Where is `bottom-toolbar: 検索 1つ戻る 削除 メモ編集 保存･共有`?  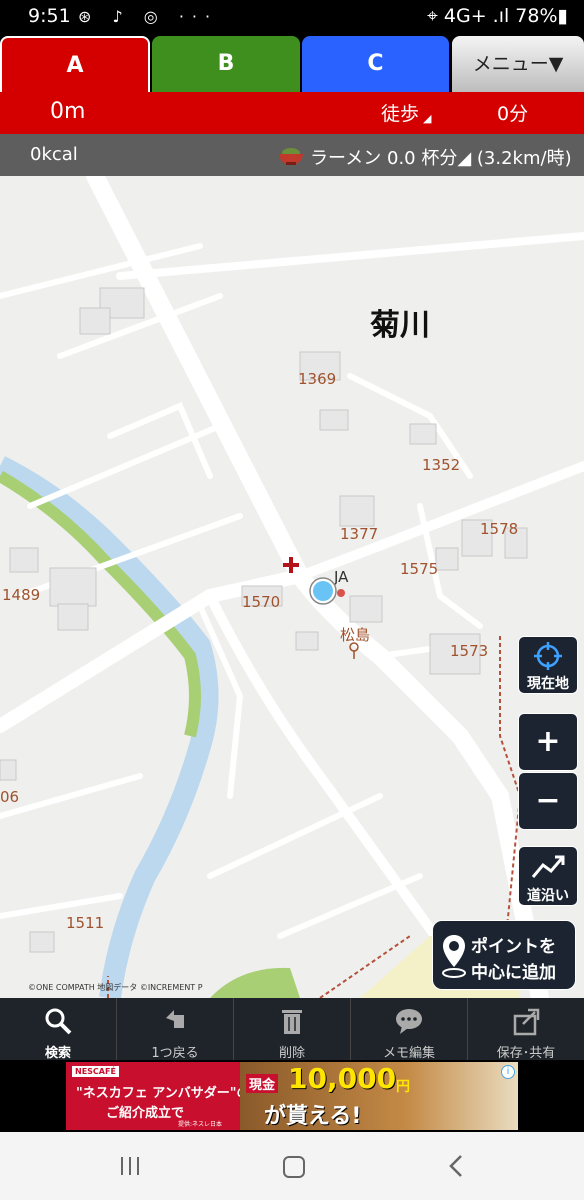 bottom-toolbar: 検索 1つ戻る 削除 メモ編集 保存･共有 is located at coordinates (292, 1029).